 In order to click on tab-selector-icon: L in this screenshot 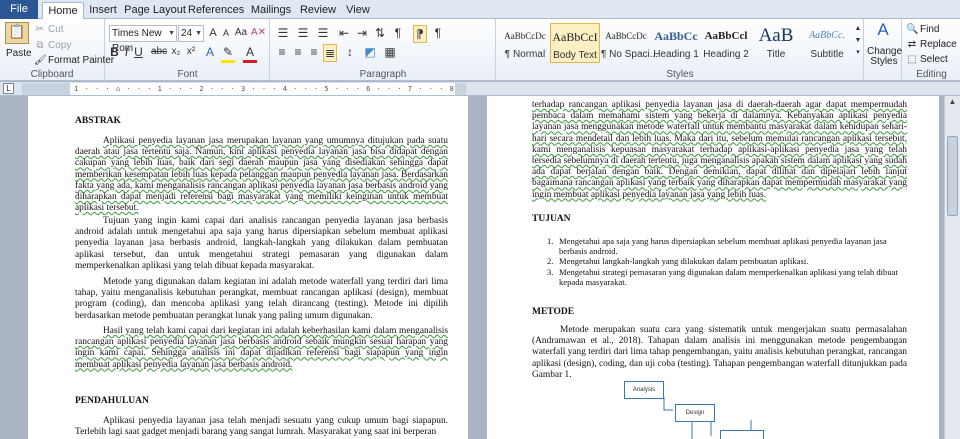, I will do `click(8, 88)`.